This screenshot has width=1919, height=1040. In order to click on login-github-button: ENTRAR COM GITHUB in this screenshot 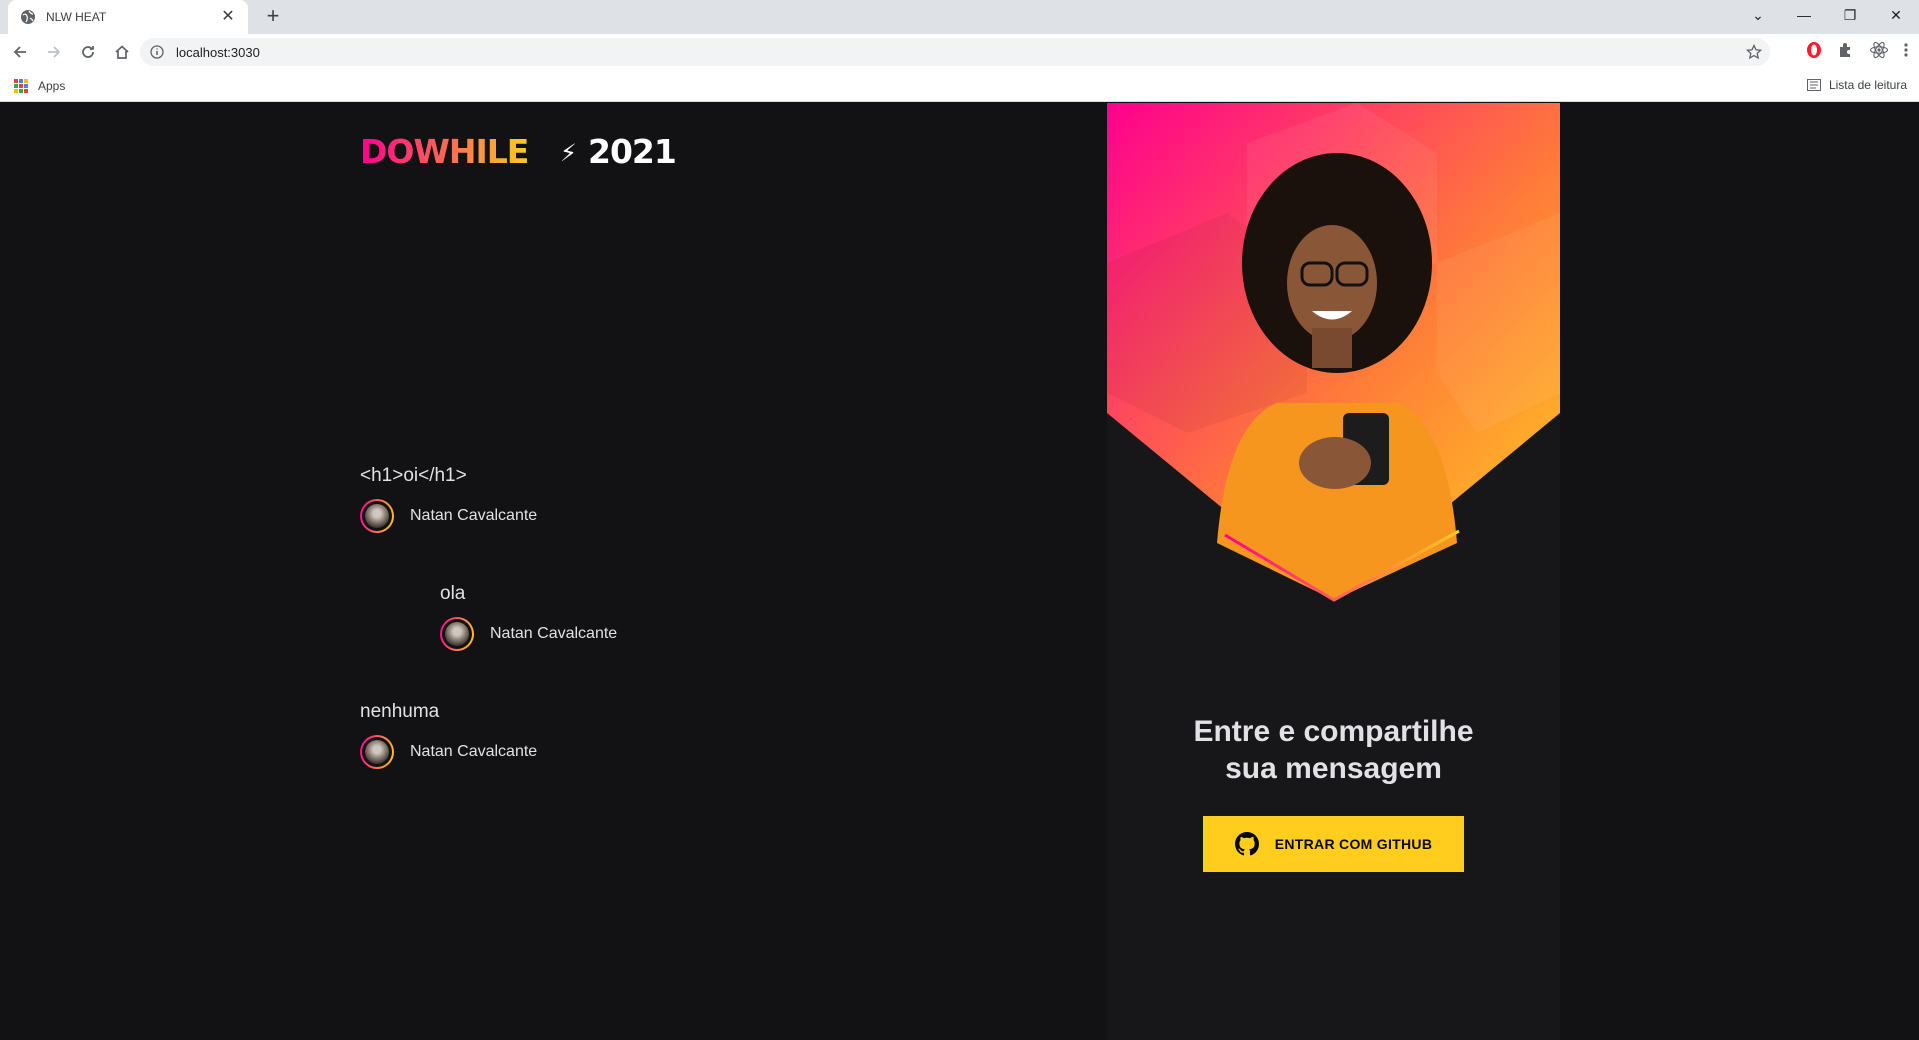, I will do `click(1333, 844)`.